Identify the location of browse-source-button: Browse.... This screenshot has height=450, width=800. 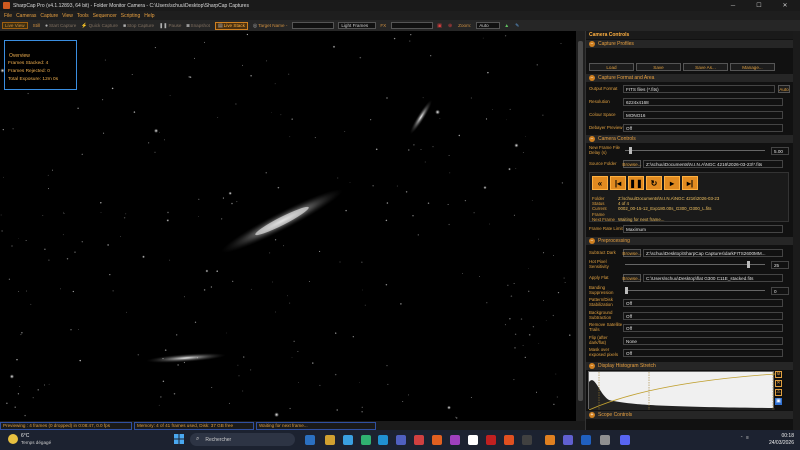
(632, 164).